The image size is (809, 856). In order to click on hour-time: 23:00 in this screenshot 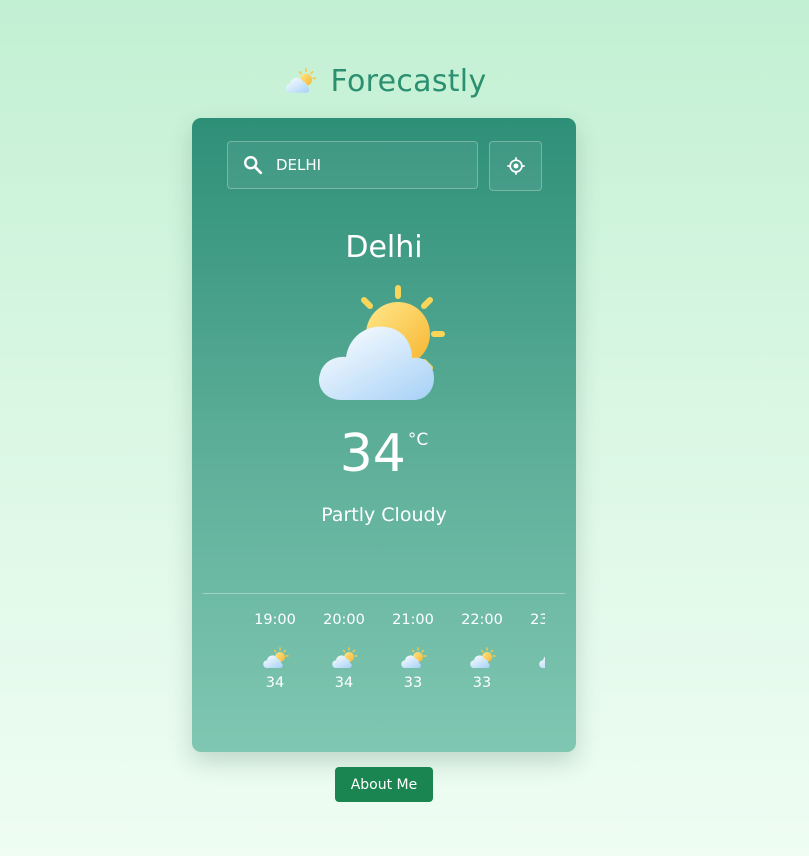, I will do `click(537, 620)`.